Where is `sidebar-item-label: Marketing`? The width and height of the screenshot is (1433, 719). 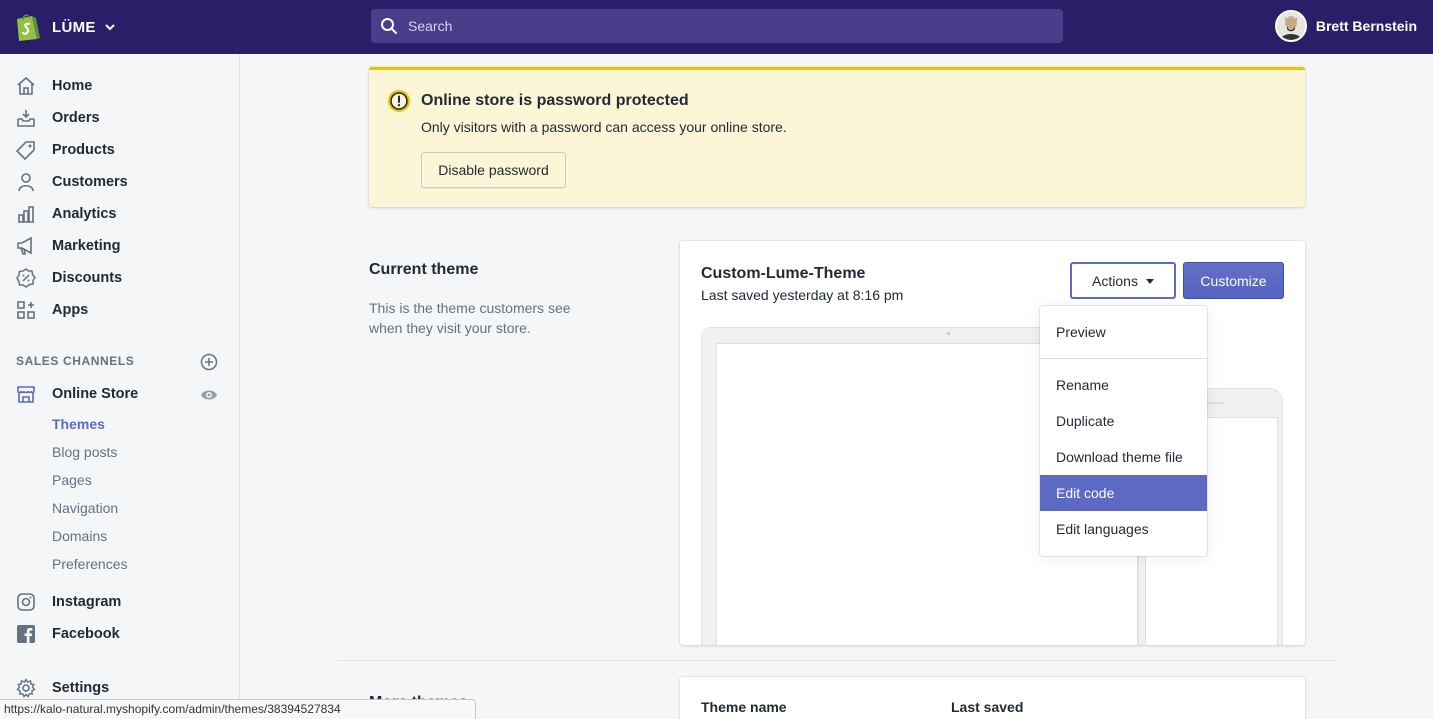 sidebar-item-label: Marketing is located at coordinates (86, 246).